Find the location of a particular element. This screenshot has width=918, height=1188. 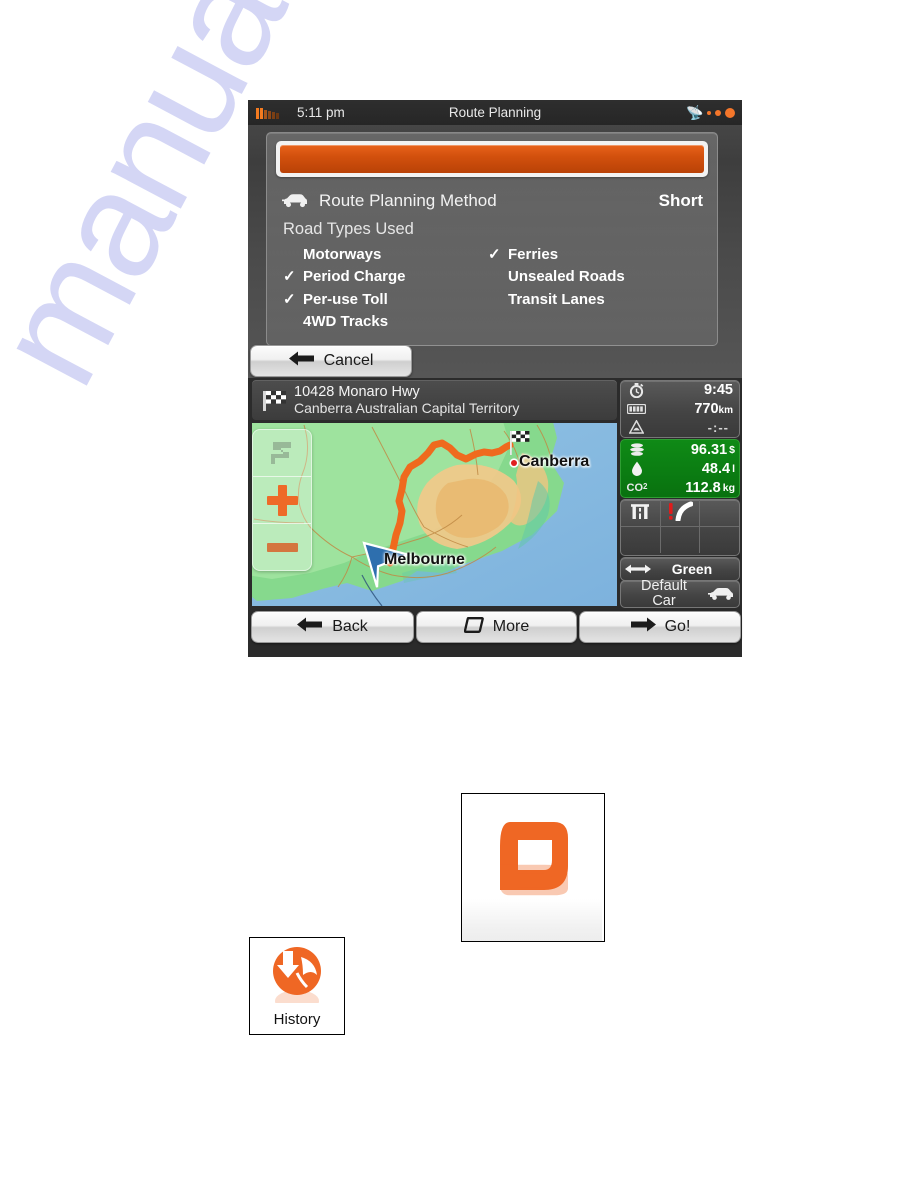

eco-fuel-unit: l is located at coordinates (733, 468).